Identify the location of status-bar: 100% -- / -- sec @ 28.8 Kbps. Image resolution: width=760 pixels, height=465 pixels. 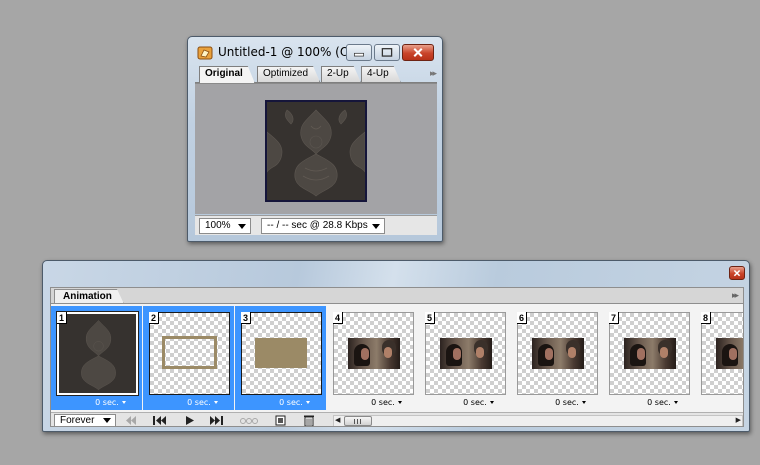
(316, 225).